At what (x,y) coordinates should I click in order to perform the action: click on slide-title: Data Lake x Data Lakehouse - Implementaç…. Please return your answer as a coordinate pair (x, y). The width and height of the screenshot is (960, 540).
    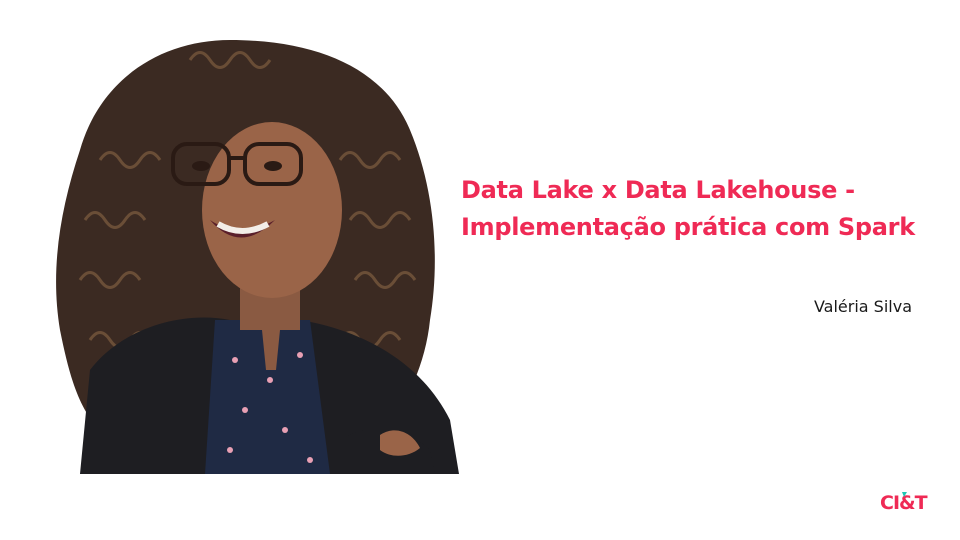
    Looking at the image, I should click on (688, 208).